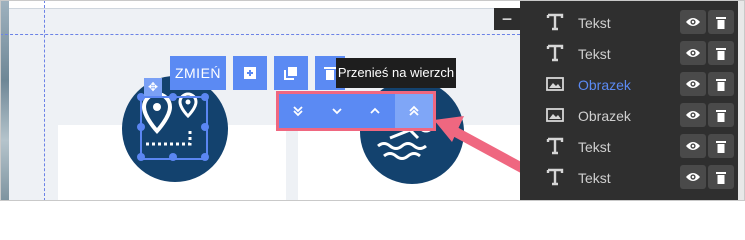 Image resolution: width=745 pixels, height=240 pixels. I want to click on duplicate-icon, so click(250, 73).